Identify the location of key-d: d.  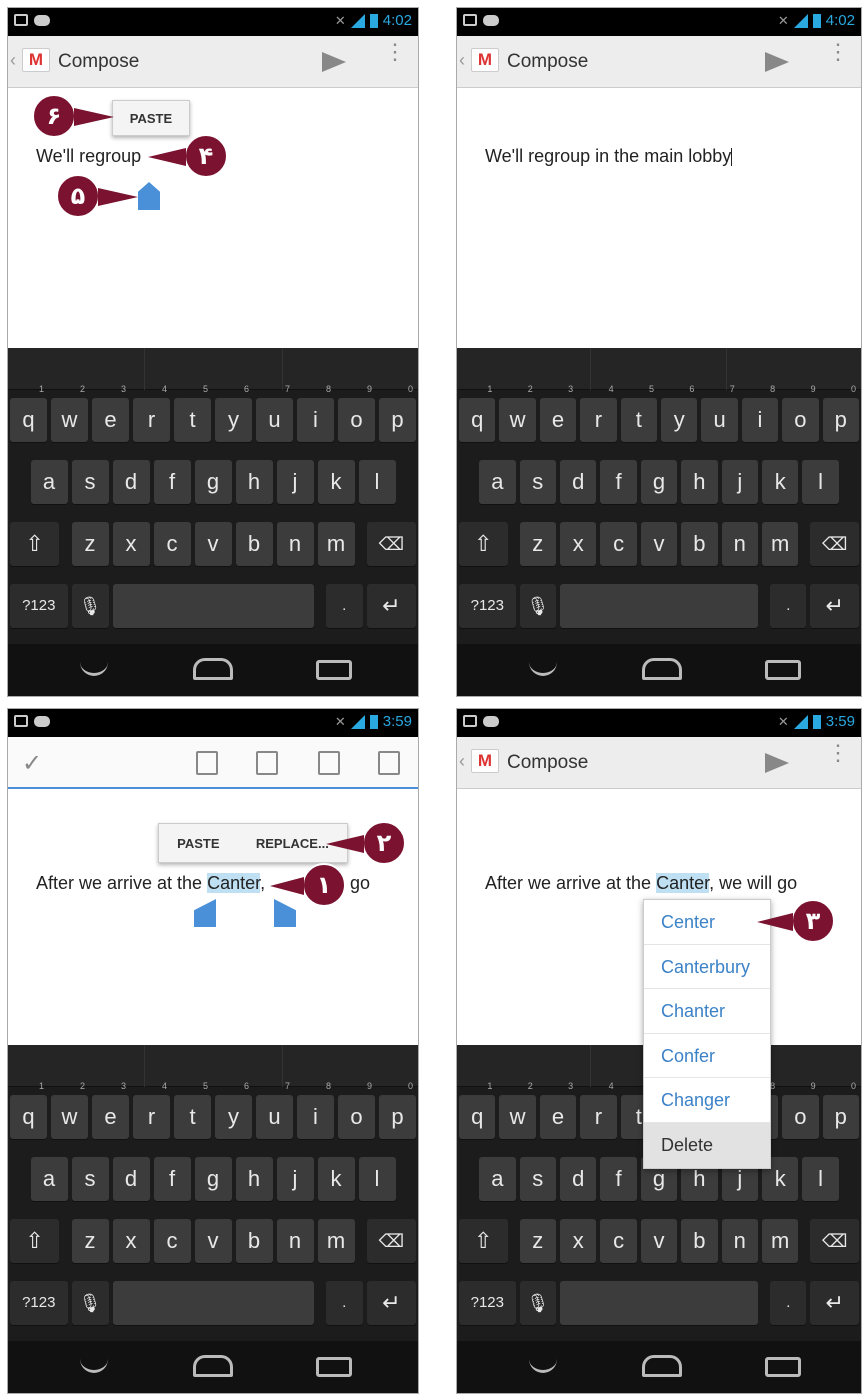
(131, 482).